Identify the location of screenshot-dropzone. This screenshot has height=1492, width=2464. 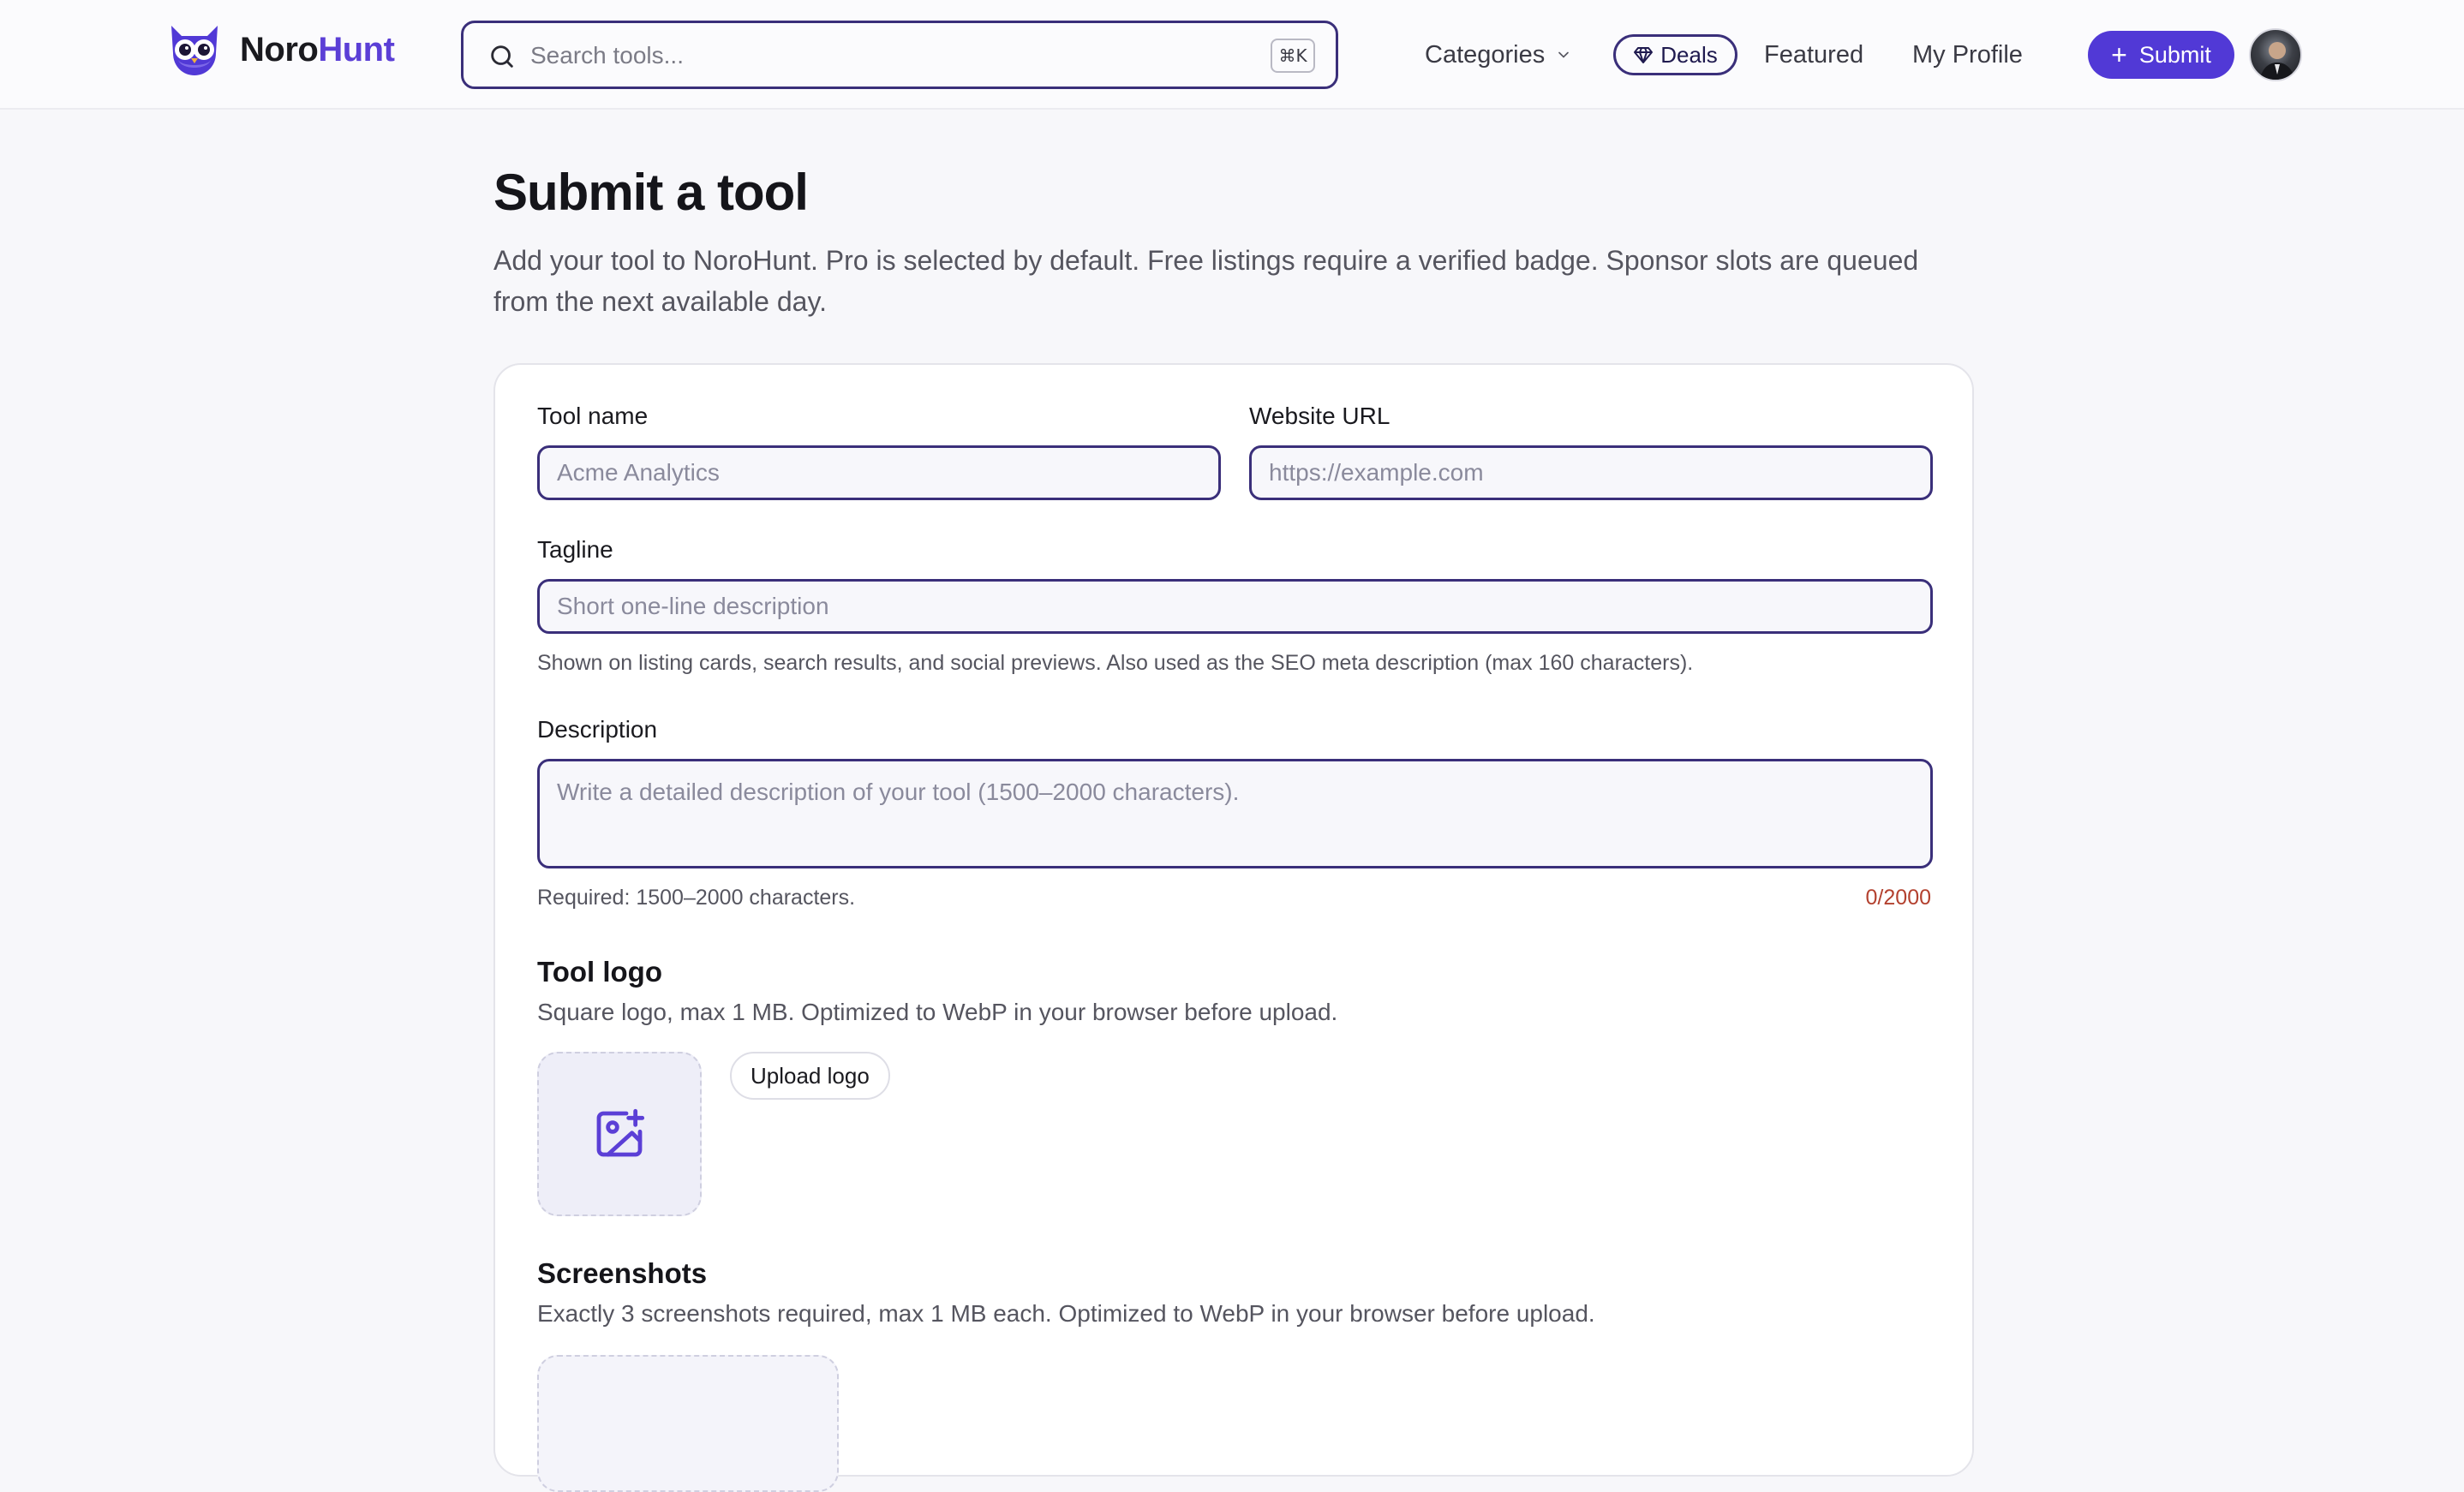
(688, 1423).